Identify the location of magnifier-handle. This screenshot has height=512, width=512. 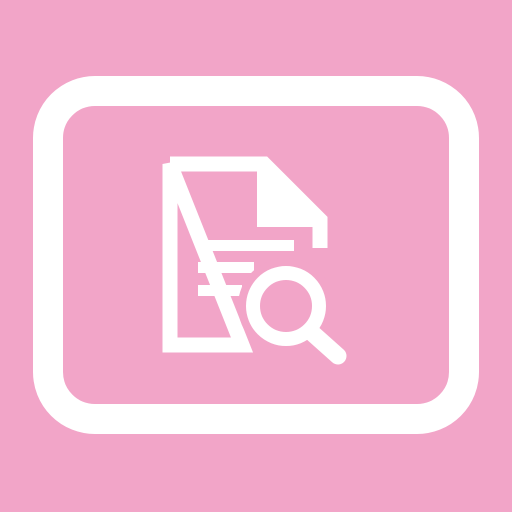
(324, 343).